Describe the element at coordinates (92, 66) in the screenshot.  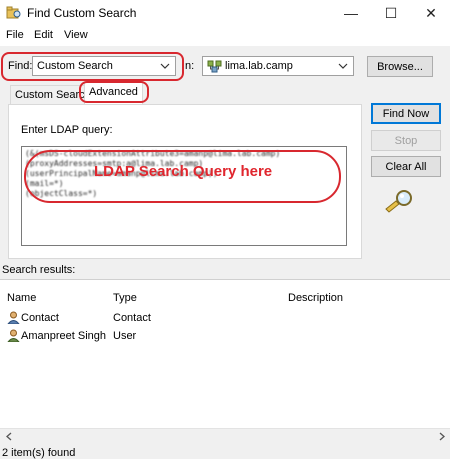
I see `find-highlight` at that location.